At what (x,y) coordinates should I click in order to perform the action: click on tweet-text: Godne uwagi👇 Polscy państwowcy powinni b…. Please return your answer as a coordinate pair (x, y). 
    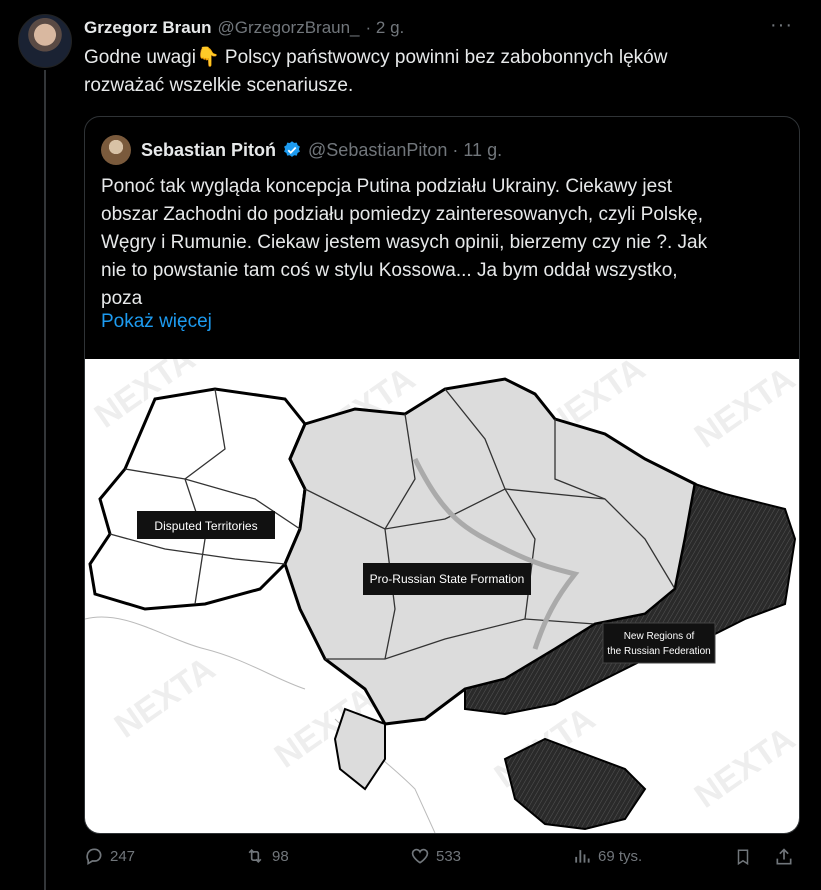
    Looking at the image, I should click on (434, 72).